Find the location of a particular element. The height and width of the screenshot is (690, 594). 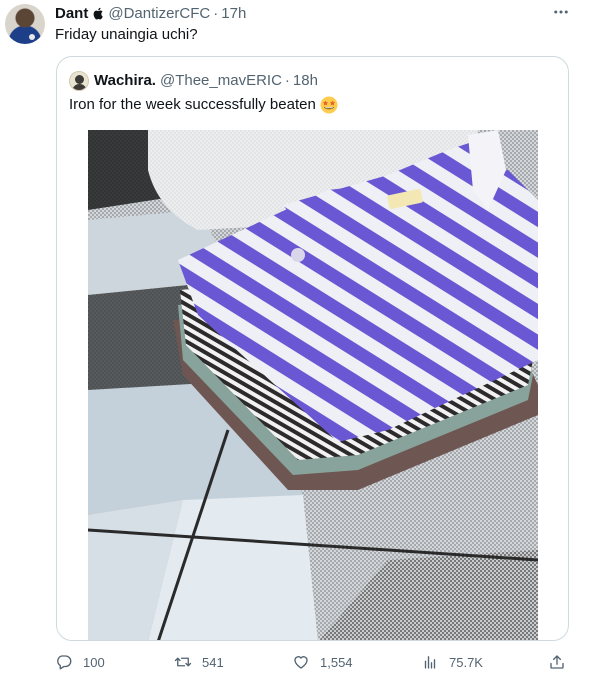

views-icon is located at coordinates (430, 662).